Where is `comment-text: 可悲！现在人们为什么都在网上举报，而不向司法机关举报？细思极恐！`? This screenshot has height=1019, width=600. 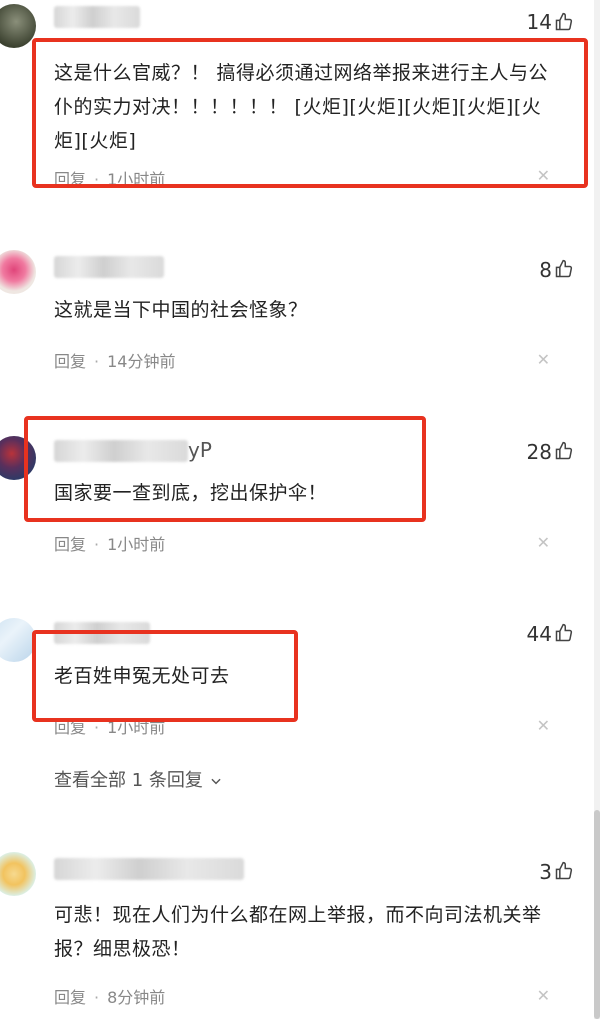 comment-text: 可悲！现在人们为什么都在网上举报，而不向司法机关举报？细思极恐！ is located at coordinates (298, 932).